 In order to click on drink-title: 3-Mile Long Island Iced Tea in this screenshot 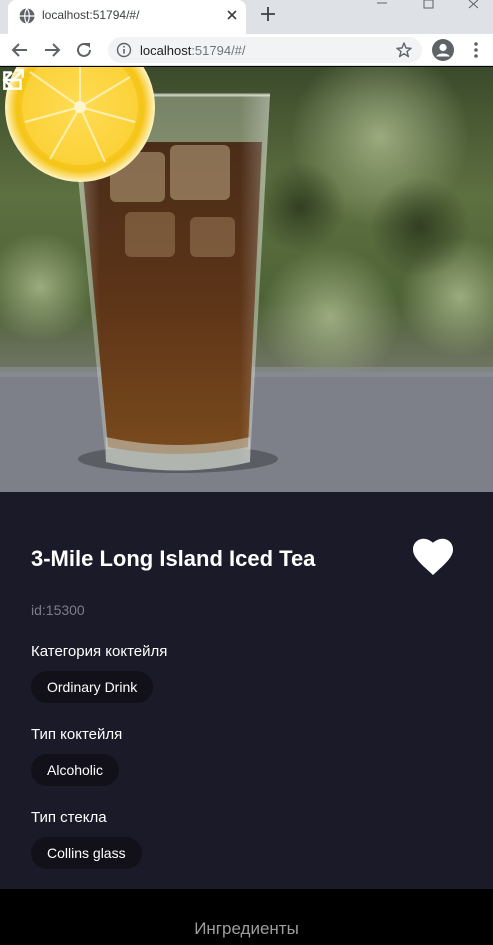, I will do `click(173, 558)`.